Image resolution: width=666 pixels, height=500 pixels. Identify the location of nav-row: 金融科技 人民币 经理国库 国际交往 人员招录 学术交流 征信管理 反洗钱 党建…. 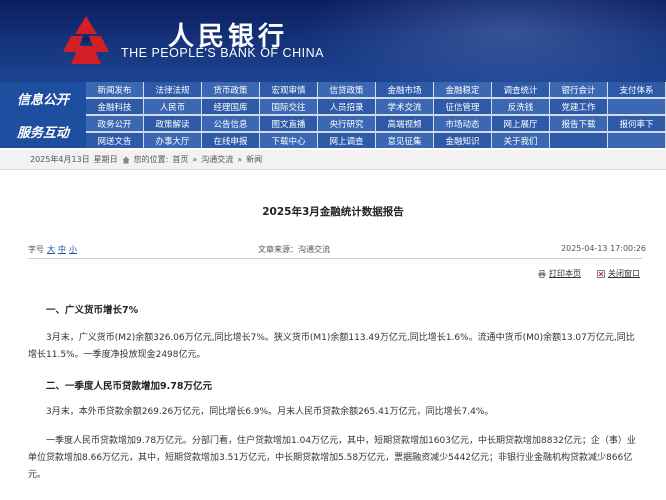
(376, 107).